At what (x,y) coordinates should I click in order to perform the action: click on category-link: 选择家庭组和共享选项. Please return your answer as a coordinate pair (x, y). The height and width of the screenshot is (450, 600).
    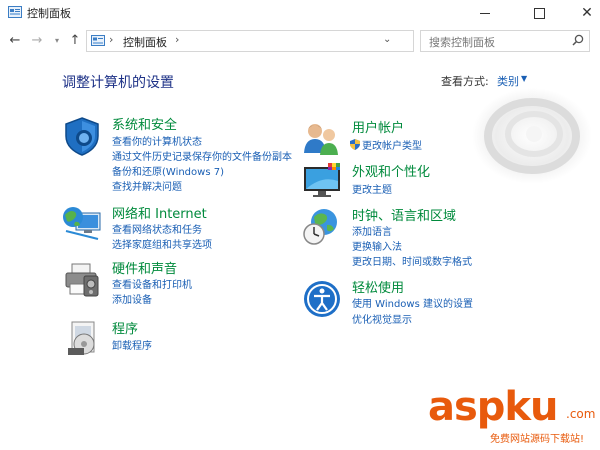
    Looking at the image, I should click on (162, 243).